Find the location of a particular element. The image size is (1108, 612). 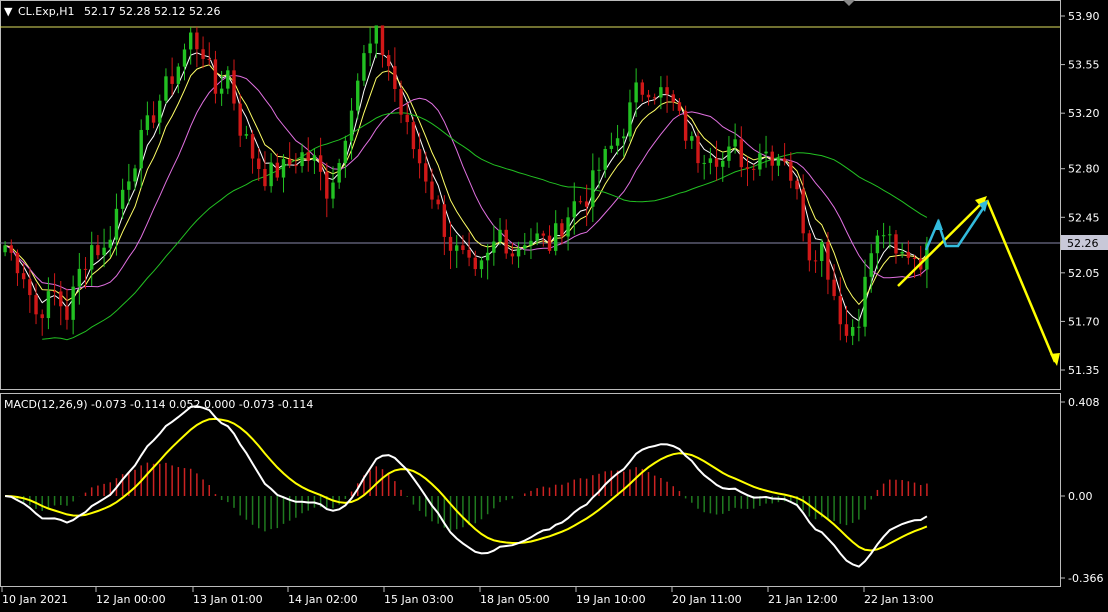

arrow-yellow-down-head is located at coordinates (1055, 359).